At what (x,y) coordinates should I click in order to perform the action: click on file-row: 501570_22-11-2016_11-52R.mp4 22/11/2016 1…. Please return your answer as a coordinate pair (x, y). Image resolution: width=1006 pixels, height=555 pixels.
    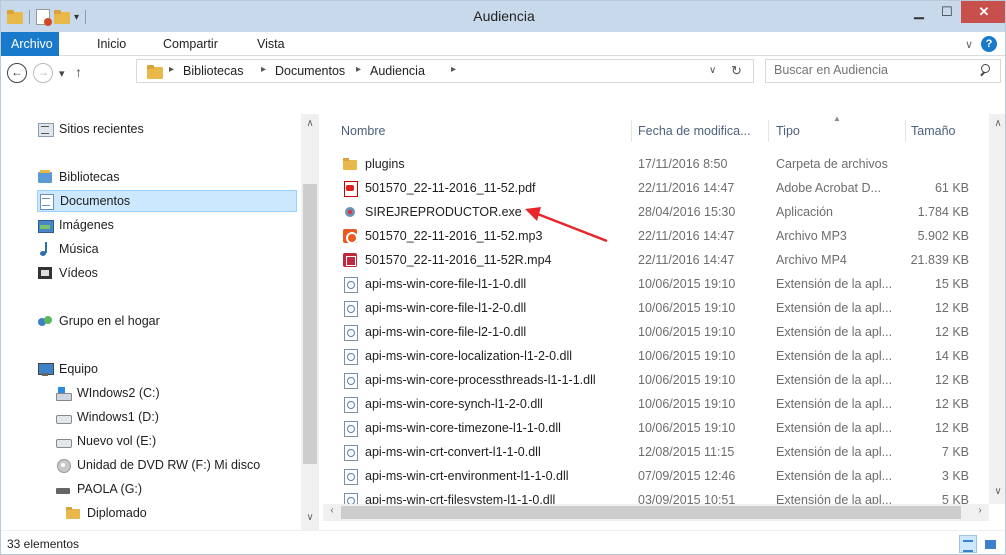
    Looking at the image, I should click on (656, 260).